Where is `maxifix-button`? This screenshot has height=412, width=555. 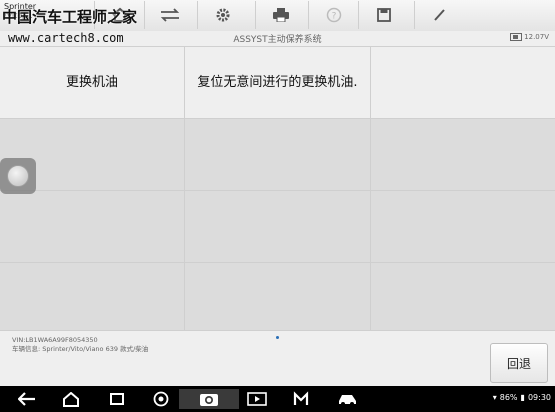 maxifix-button is located at coordinates (301, 399).